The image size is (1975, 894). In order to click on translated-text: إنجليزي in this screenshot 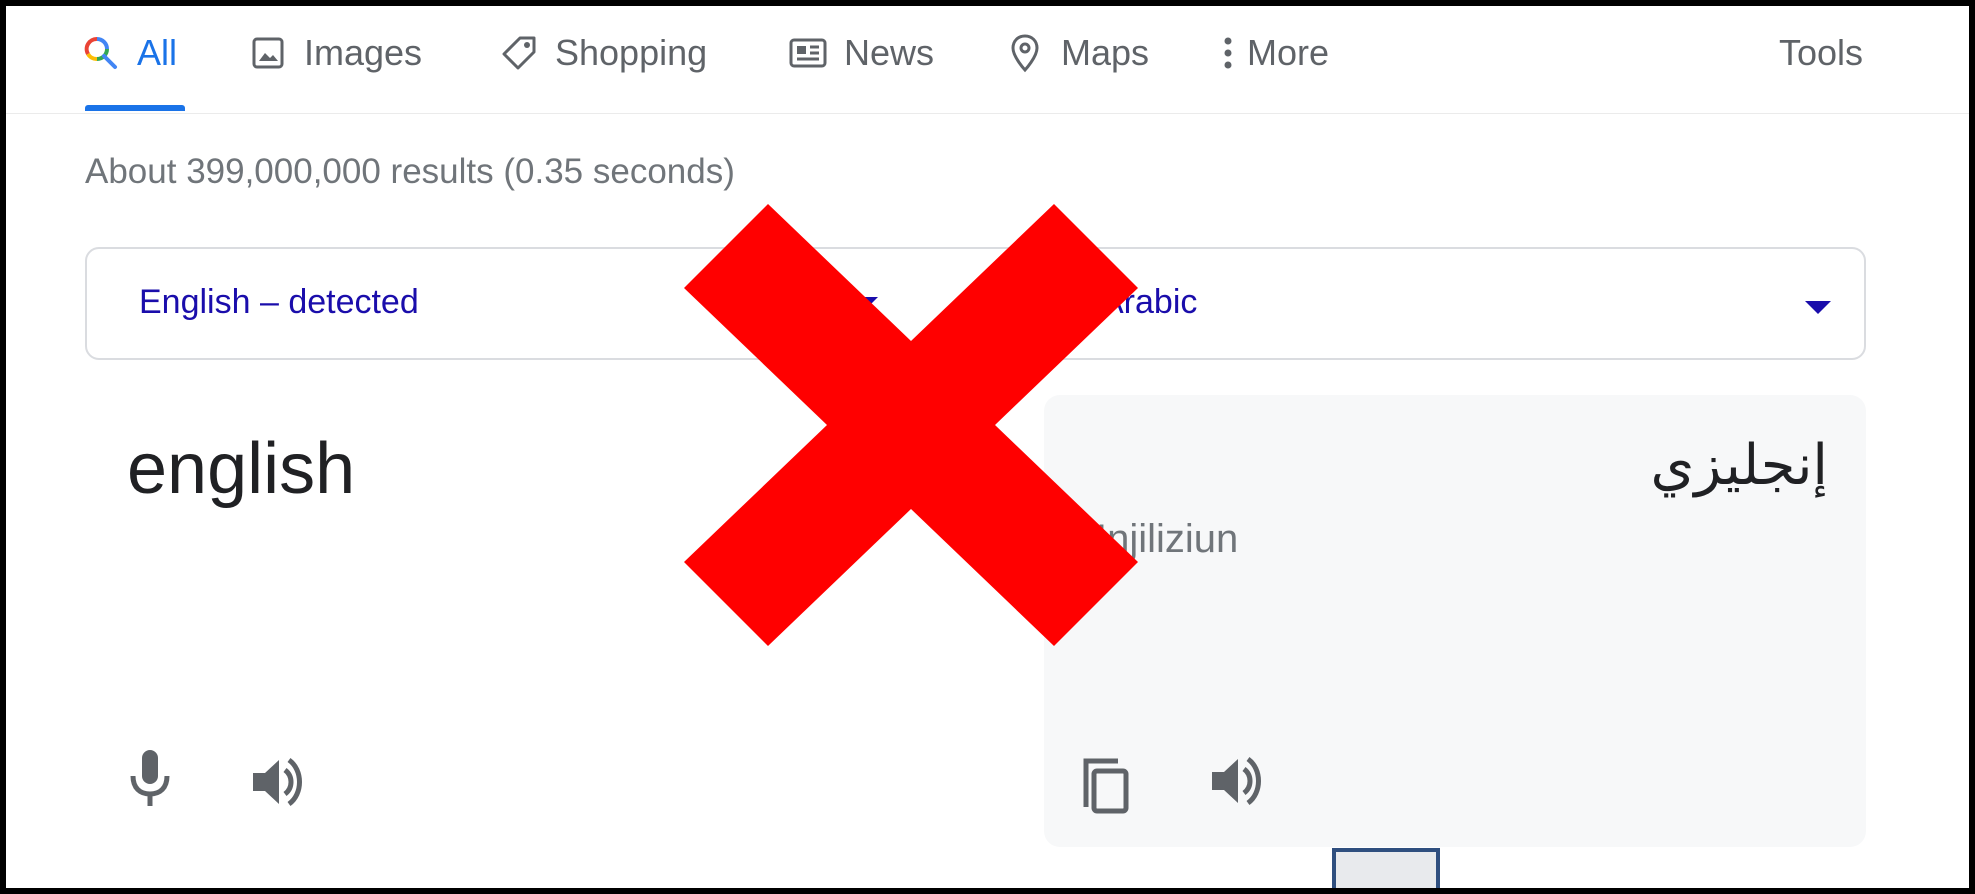, I will do `click(1739, 465)`.